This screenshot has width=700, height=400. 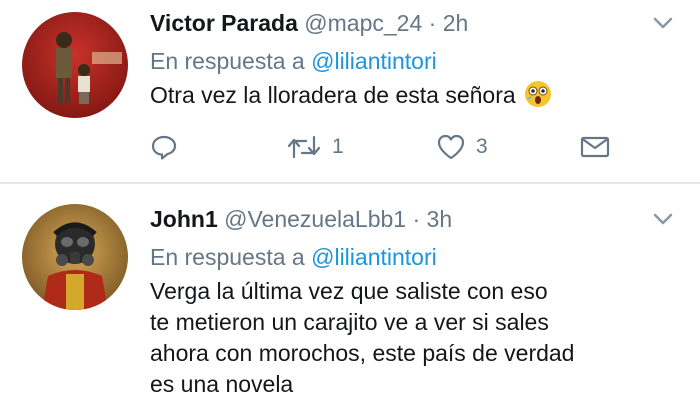 What do you see at coordinates (315, 219) in the screenshot?
I see `user-handle: @VenezuelaLbb1` at bounding box center [315, 219].